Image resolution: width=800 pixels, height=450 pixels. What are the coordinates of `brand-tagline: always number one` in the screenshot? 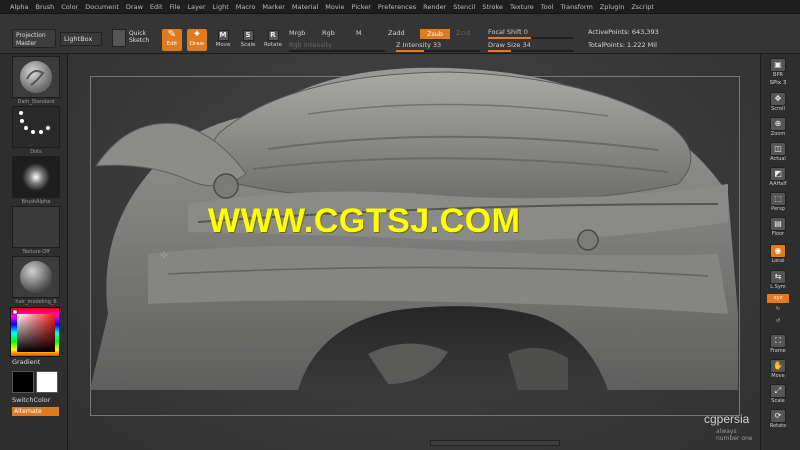 It's located at (734, 435).